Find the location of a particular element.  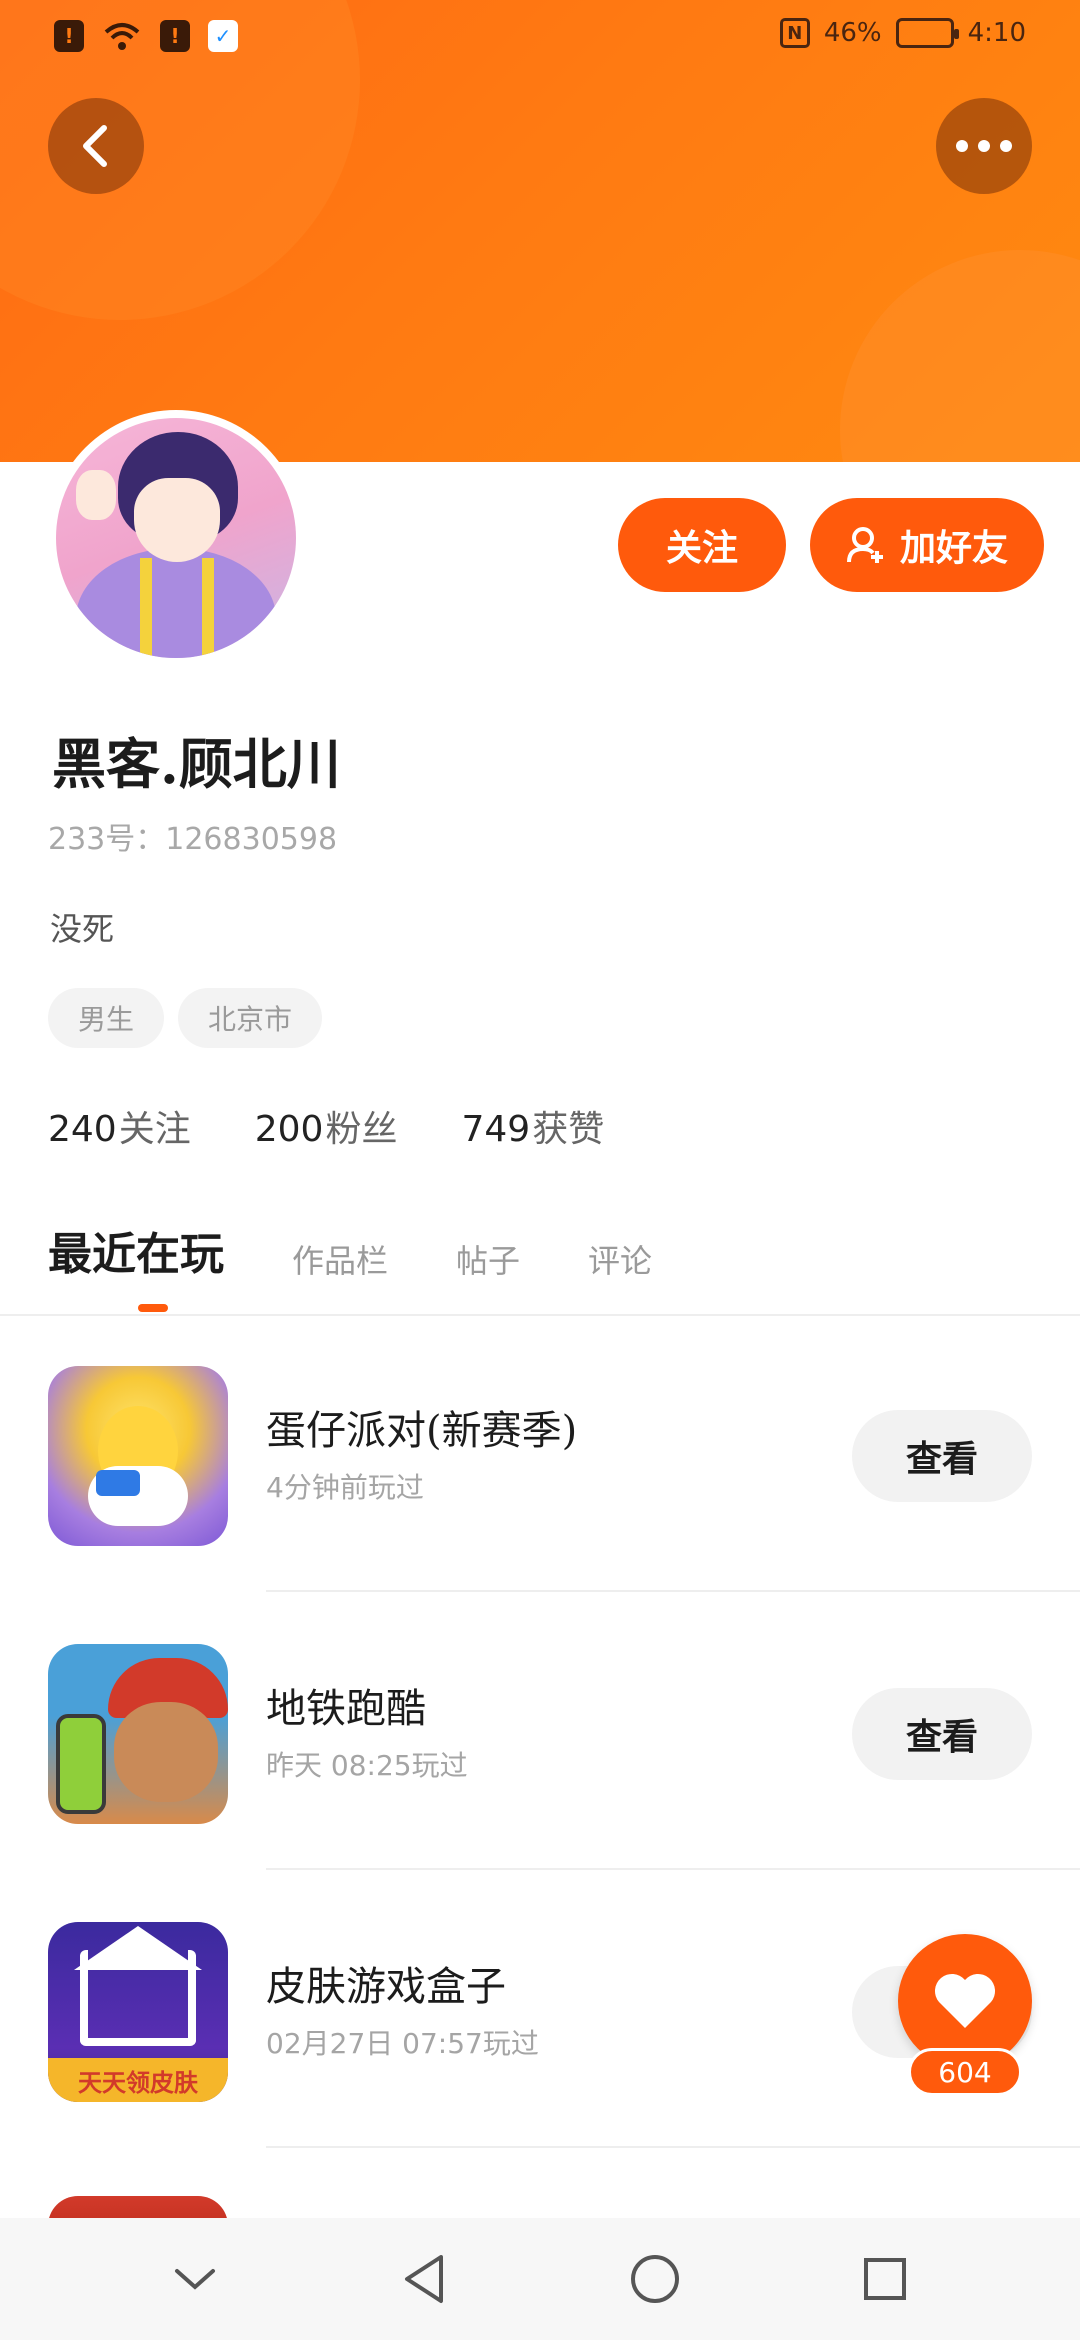

battery-icon is located at coordinates (927, 33).